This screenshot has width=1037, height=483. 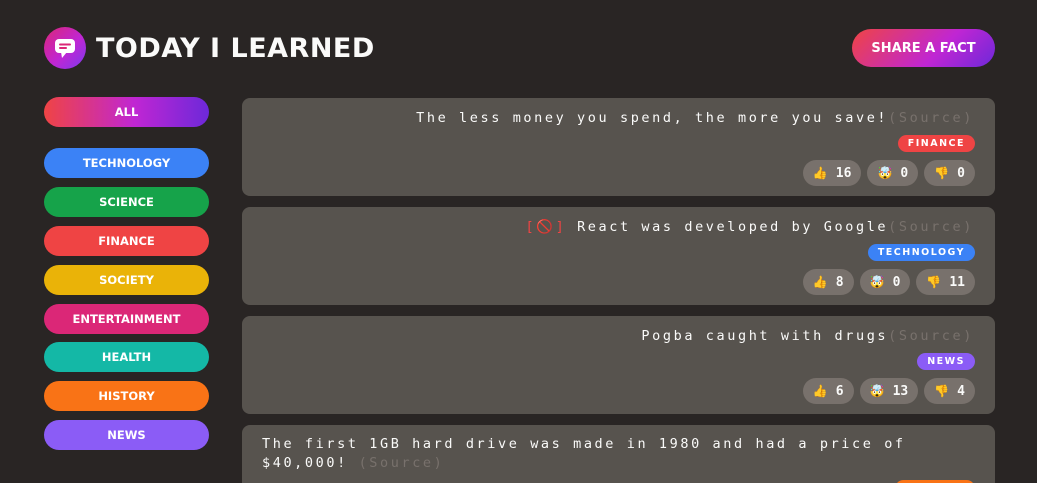 I want to click on share-fact-button: SHARE A FACT, so click(x=923, y=48).